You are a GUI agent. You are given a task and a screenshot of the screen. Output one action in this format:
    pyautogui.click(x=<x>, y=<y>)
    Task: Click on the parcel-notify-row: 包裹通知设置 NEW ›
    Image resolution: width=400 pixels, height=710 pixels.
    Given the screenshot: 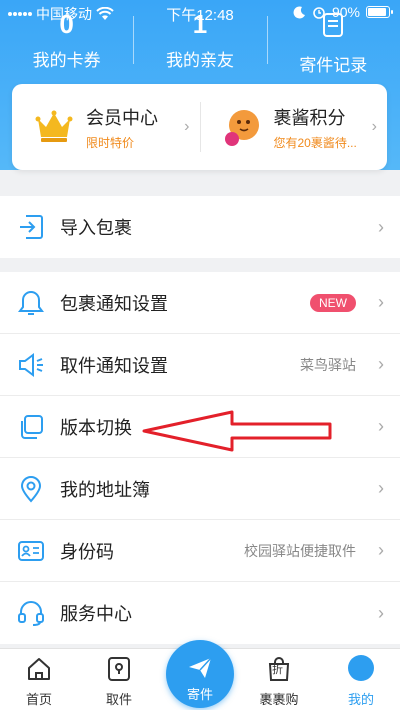 What is the action you would take?
    pyautogui.click(x=200, y=303)
    